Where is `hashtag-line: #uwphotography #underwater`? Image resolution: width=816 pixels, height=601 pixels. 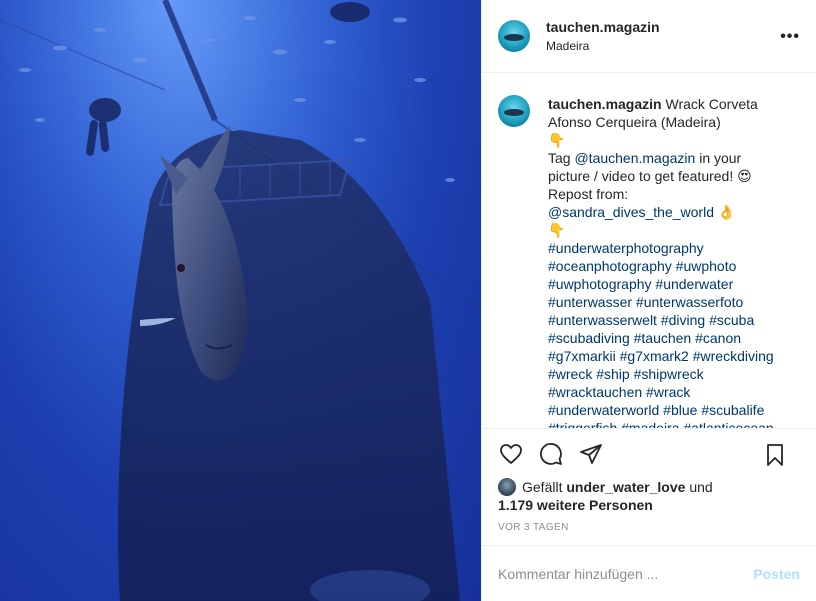 hashtag-line: #uwphotography #underwater is located at coordinates (673, 284).